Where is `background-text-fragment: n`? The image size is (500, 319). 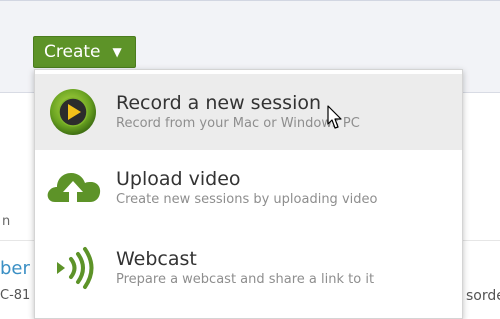
background-text-fragment: n is located at coordinates (6, 221).